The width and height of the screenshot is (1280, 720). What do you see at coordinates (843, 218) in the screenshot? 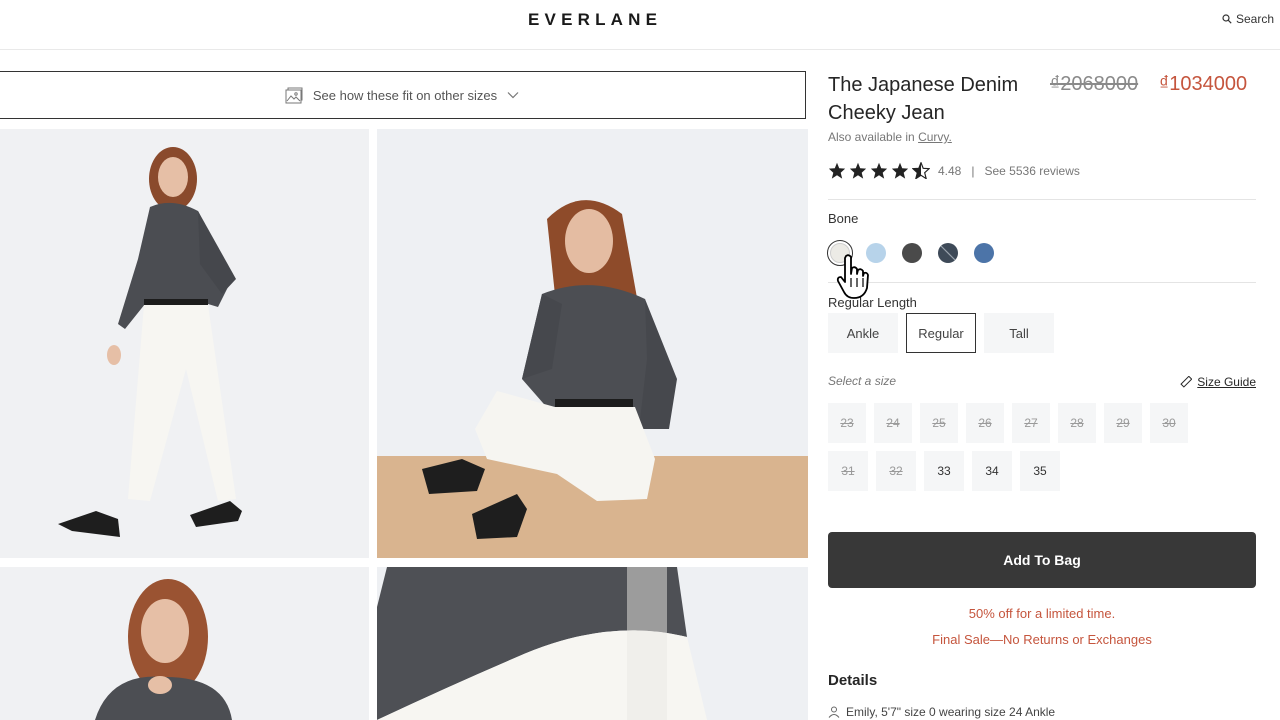
I see `selected-color-name: Bone` at bounding box center [843, 218].